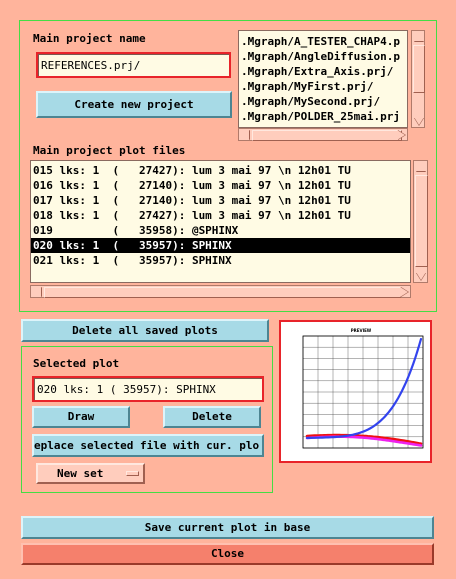 The image size is (456, 579). What do you see at coordinates (126, 389) in the screenshot?
I see `selected-plot-value: 020 lks: 1 ( 35957): SPHINX` at bounding box center [126, 389].